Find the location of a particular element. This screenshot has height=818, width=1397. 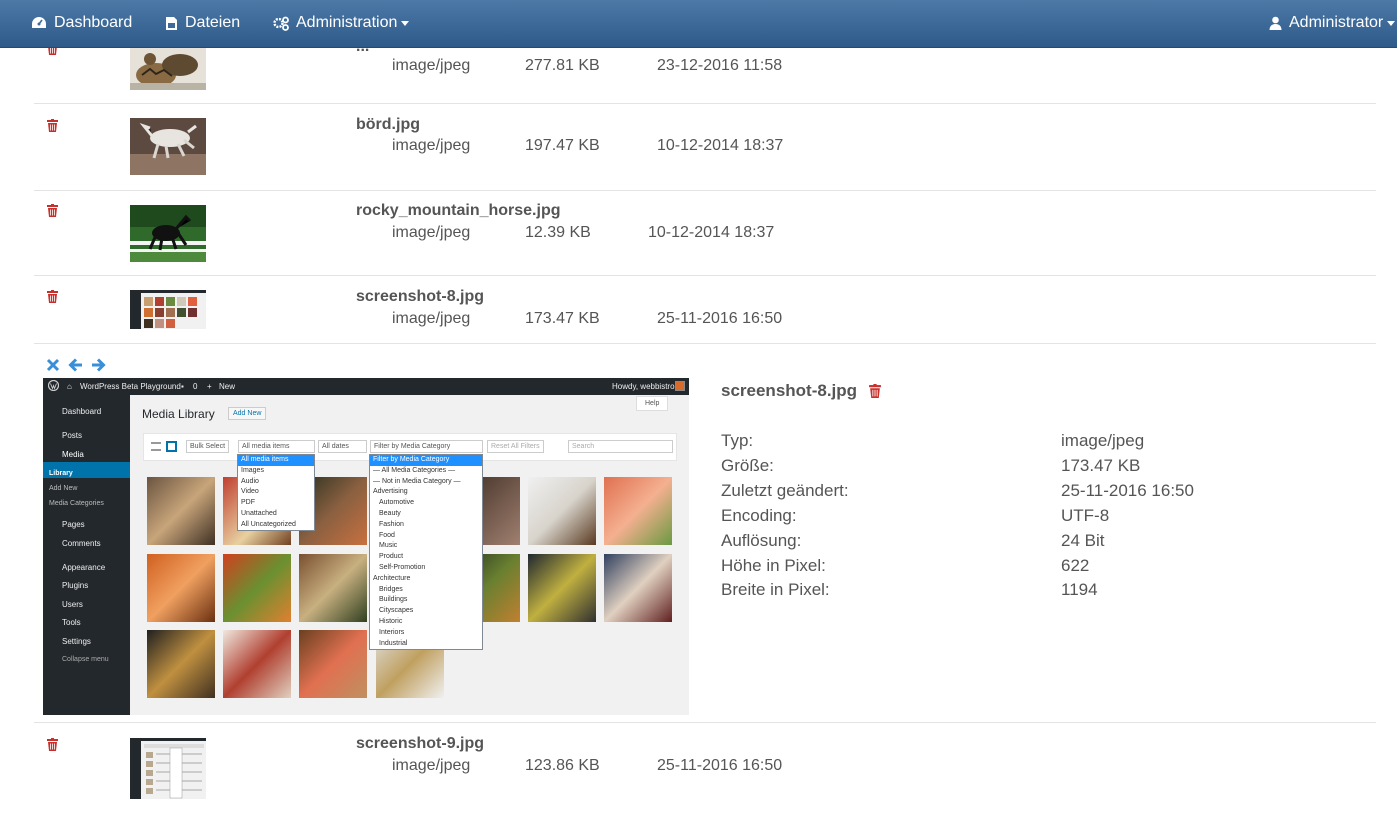

detail-value: 25-11-2016 16:50 is located at coordinates (1127, 490).